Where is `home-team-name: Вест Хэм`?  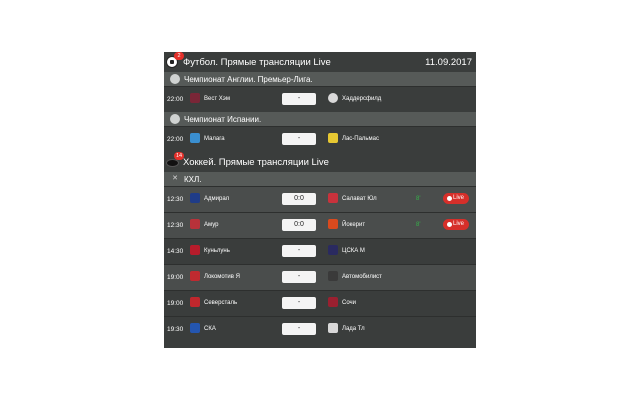 home-team-name: Вест Хэм is located at coordinates (217, 99).